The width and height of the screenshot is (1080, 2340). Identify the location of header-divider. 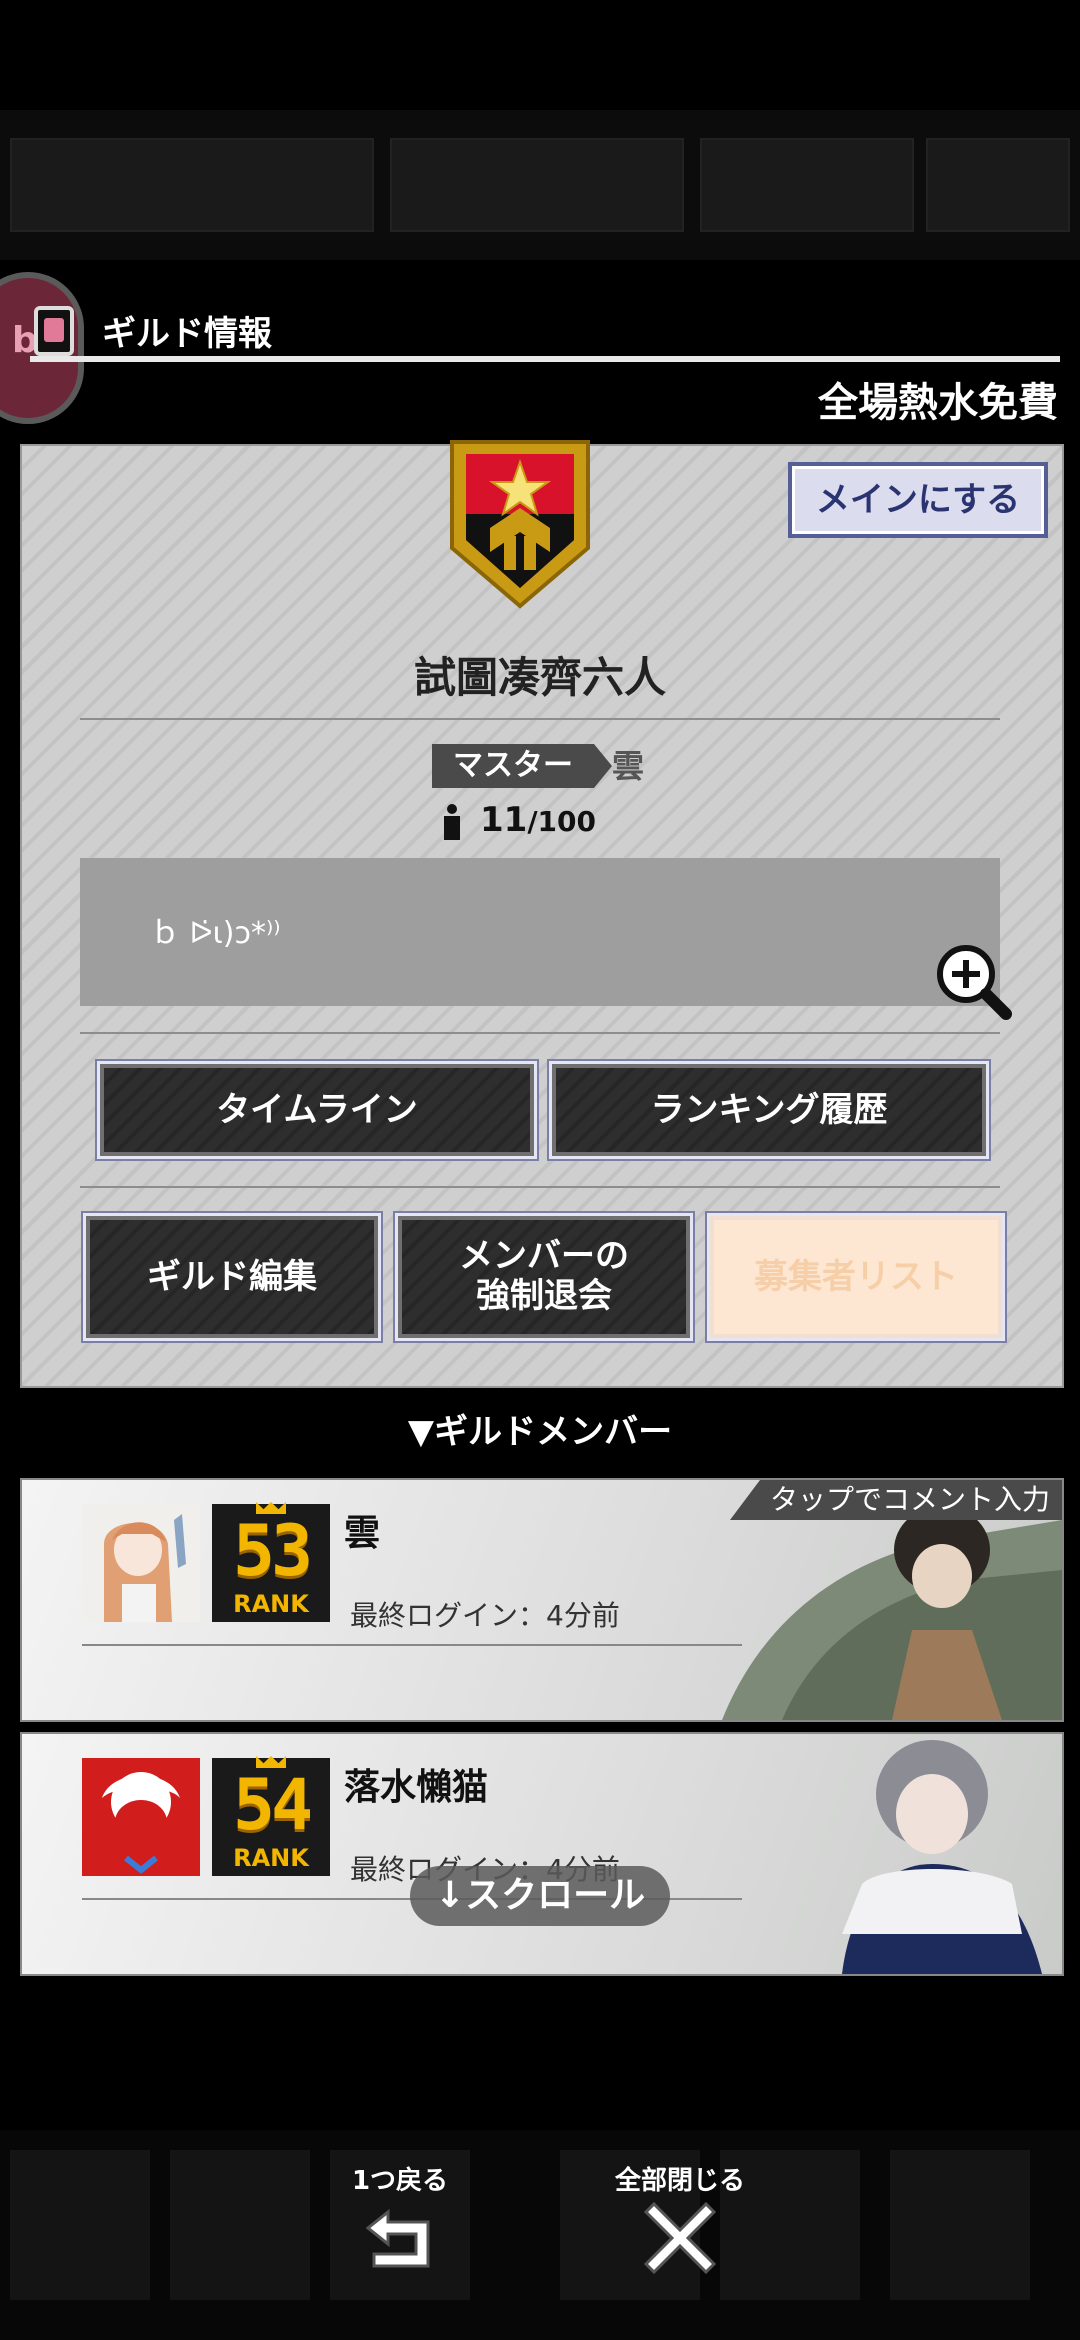
(545, 359).